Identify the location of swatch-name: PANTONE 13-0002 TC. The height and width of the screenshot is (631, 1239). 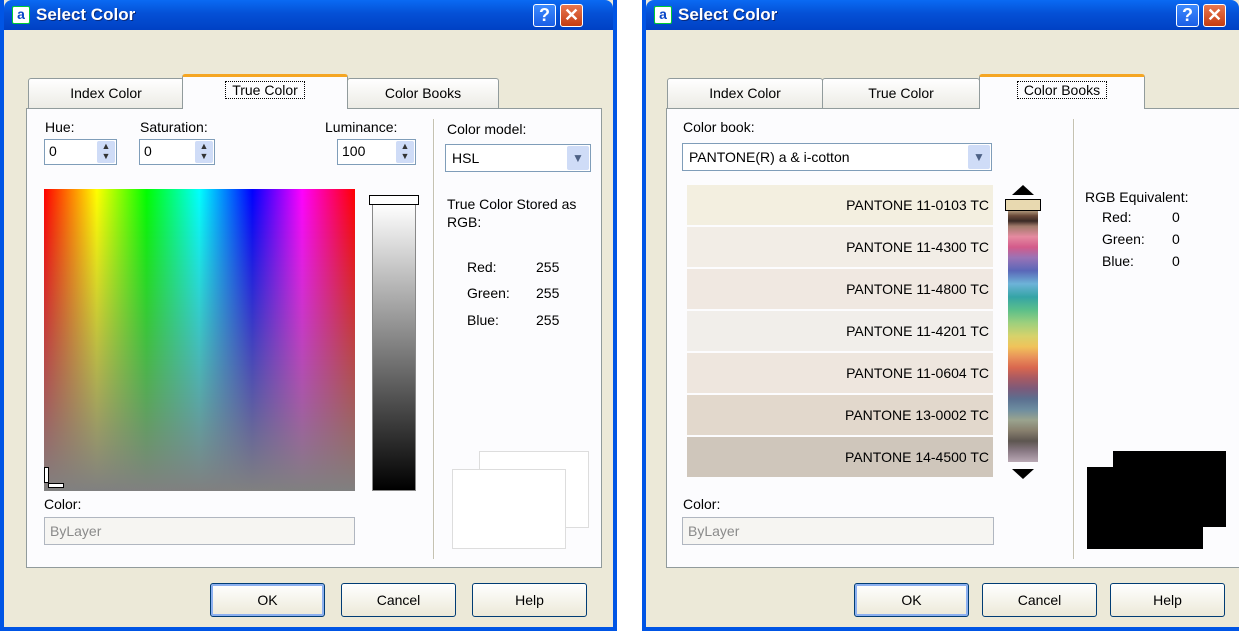
(917, 415).